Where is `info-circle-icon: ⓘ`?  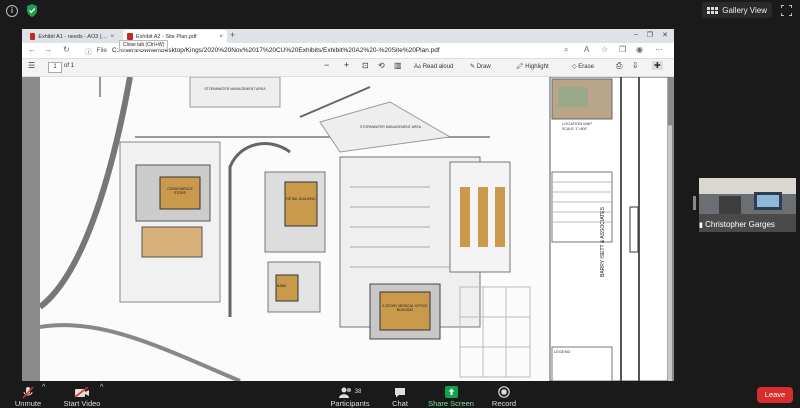
info-circle-icon: ⓘ is located at coordinates (88, 52).